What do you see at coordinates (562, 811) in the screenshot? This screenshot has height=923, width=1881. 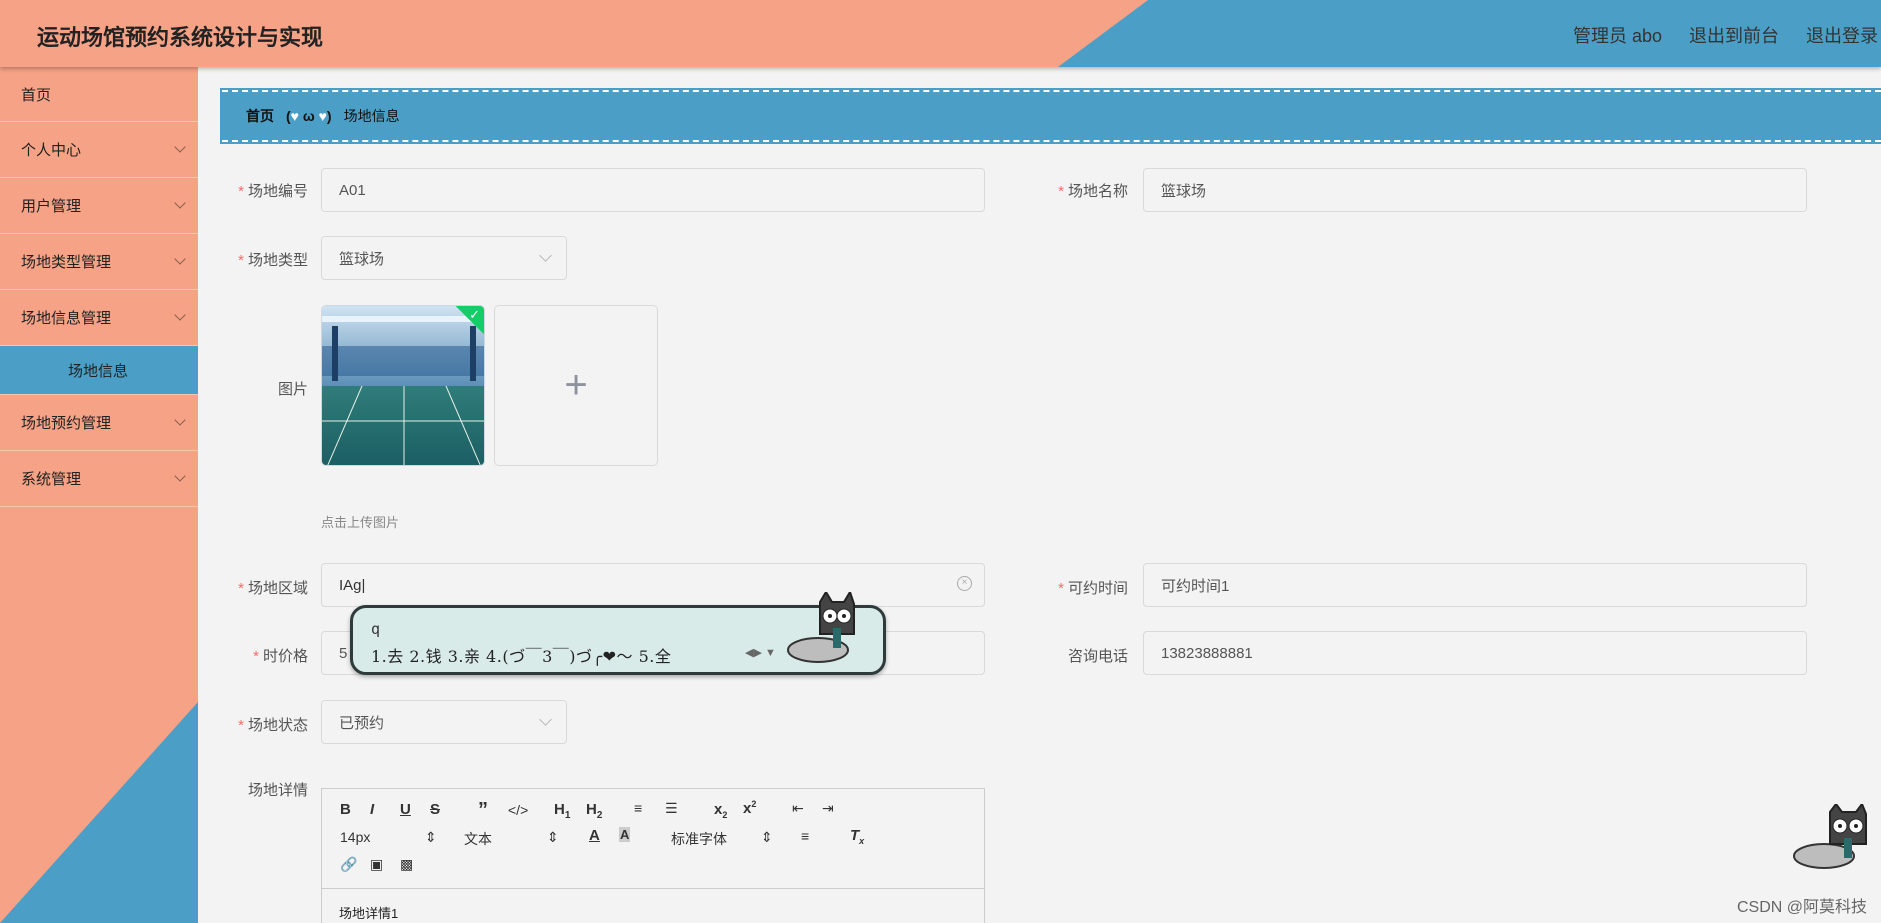 I see `heading-1-icon: H1` at bounding box center [562, 811].